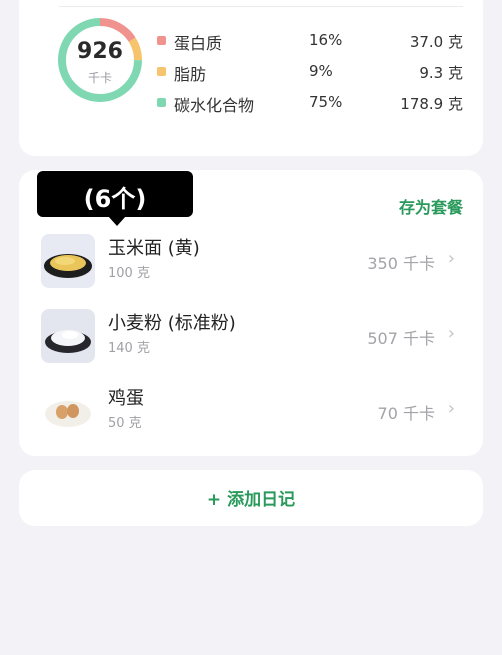 The image size is (502, 655). I want to click on macro-percent: 75%, so click(326, 102).